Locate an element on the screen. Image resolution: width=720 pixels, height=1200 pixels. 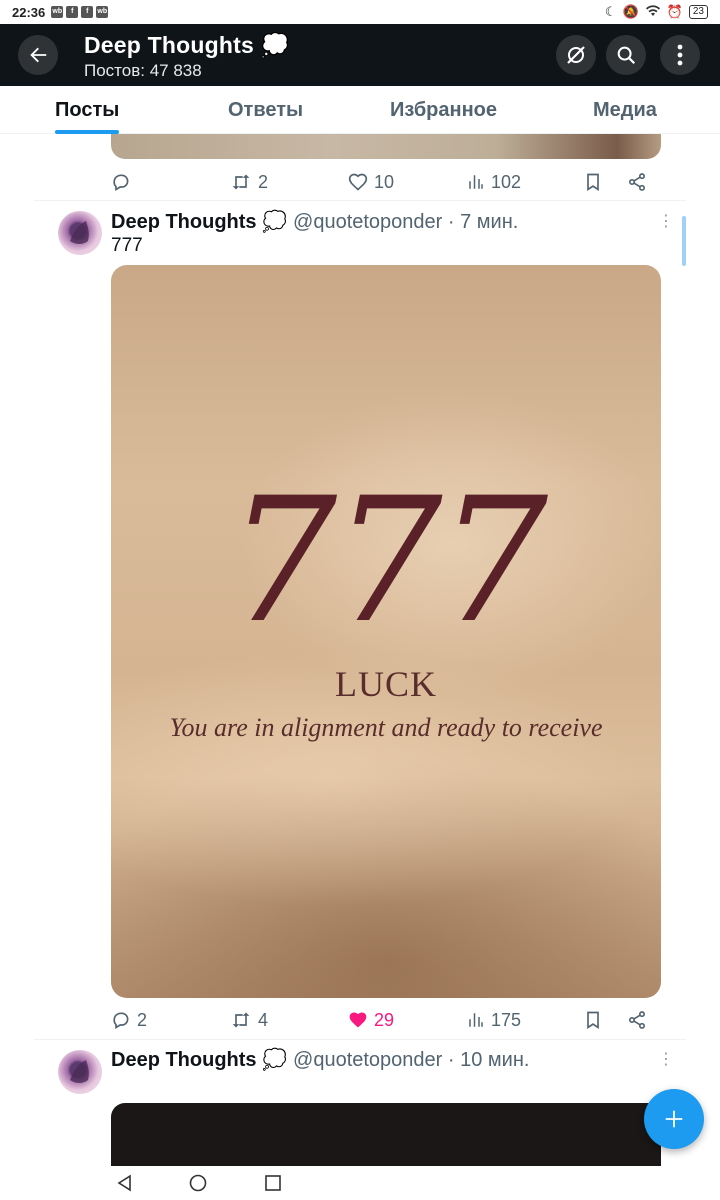
reply-button is located at coordinates (124, 182).